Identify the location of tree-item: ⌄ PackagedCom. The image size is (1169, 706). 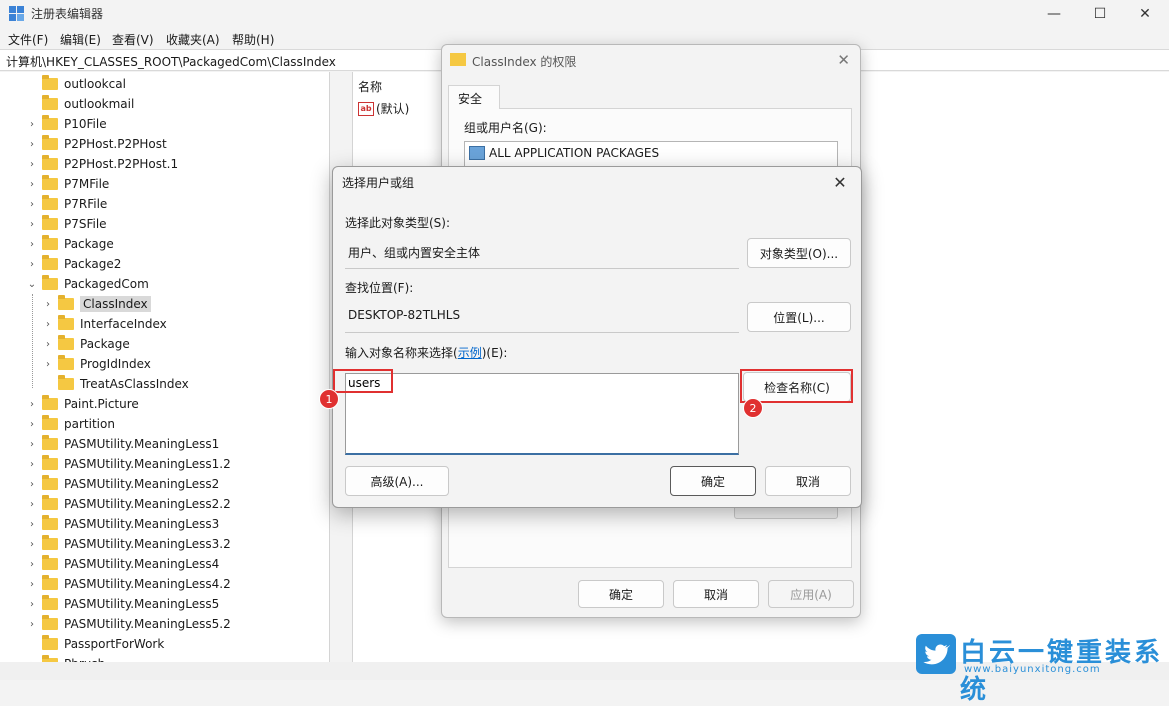
(87, 284).